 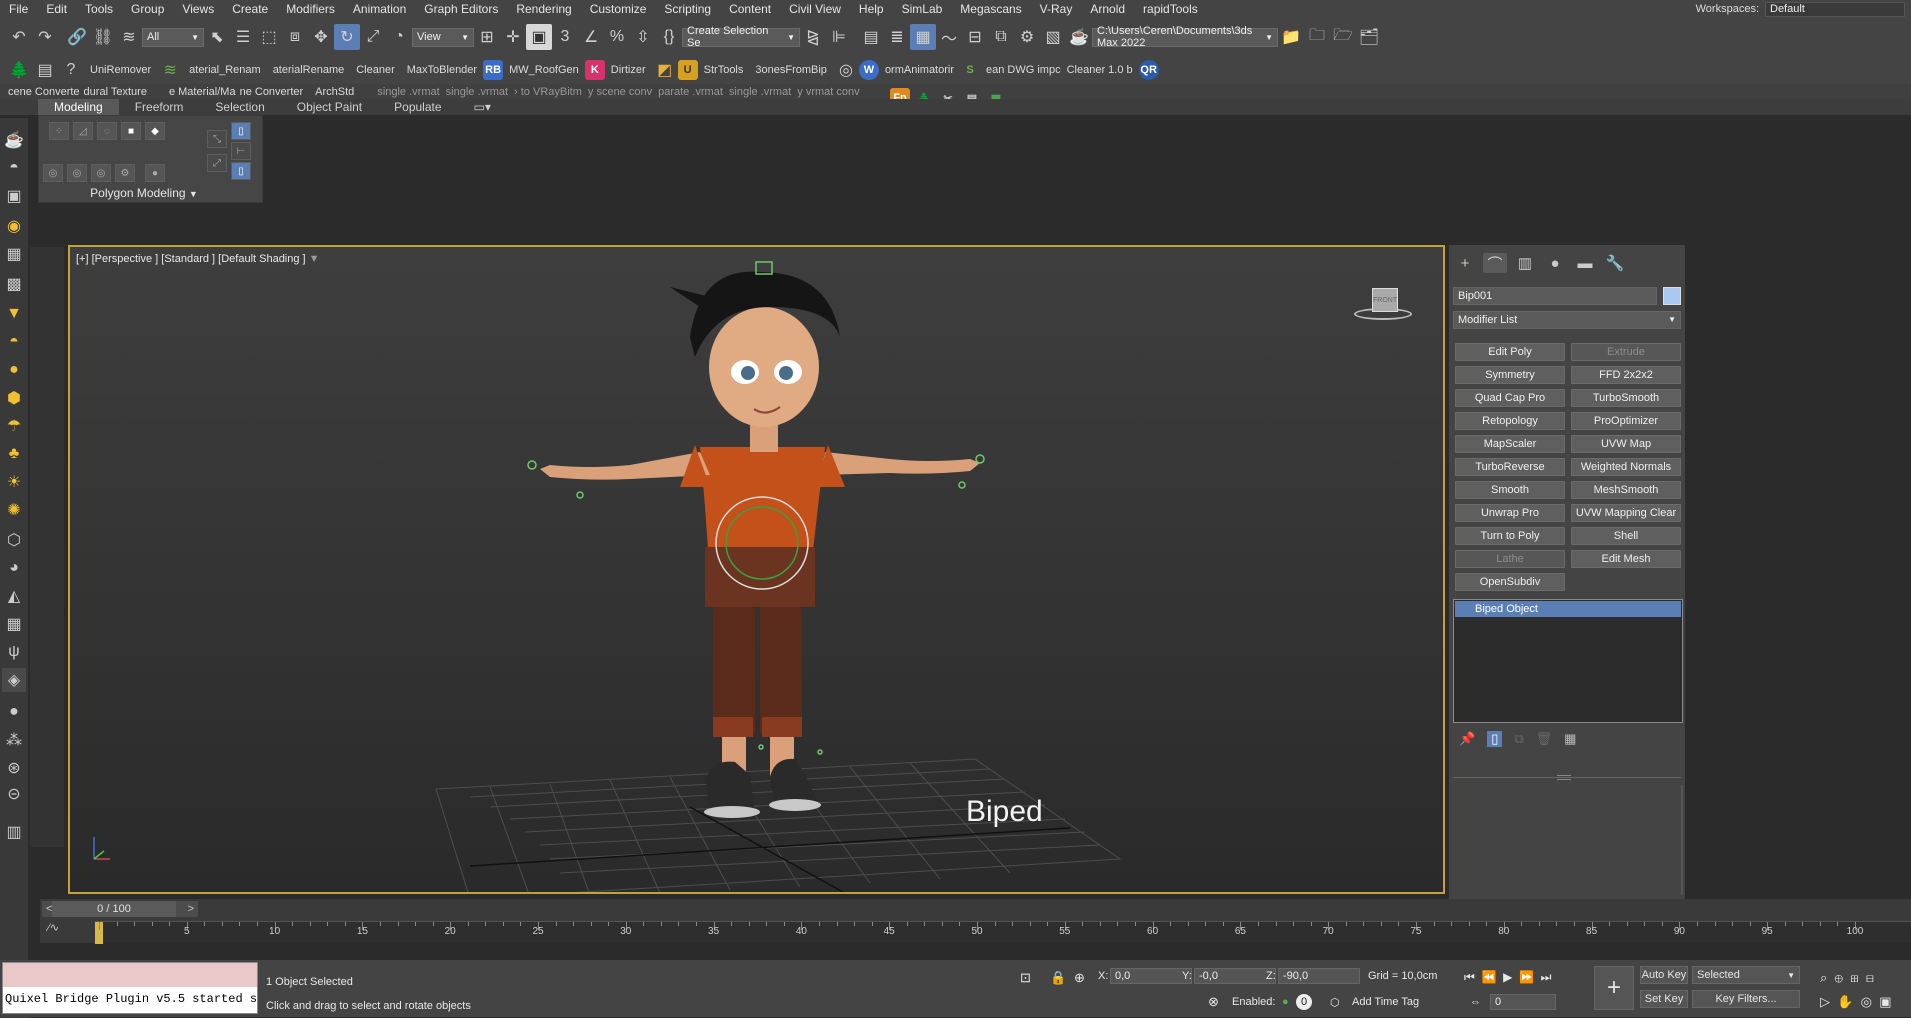 What do you see at coordinates (131, 131) in the screenshot?
I see `polygon-icon: ■` at bounding box center [131, 131].